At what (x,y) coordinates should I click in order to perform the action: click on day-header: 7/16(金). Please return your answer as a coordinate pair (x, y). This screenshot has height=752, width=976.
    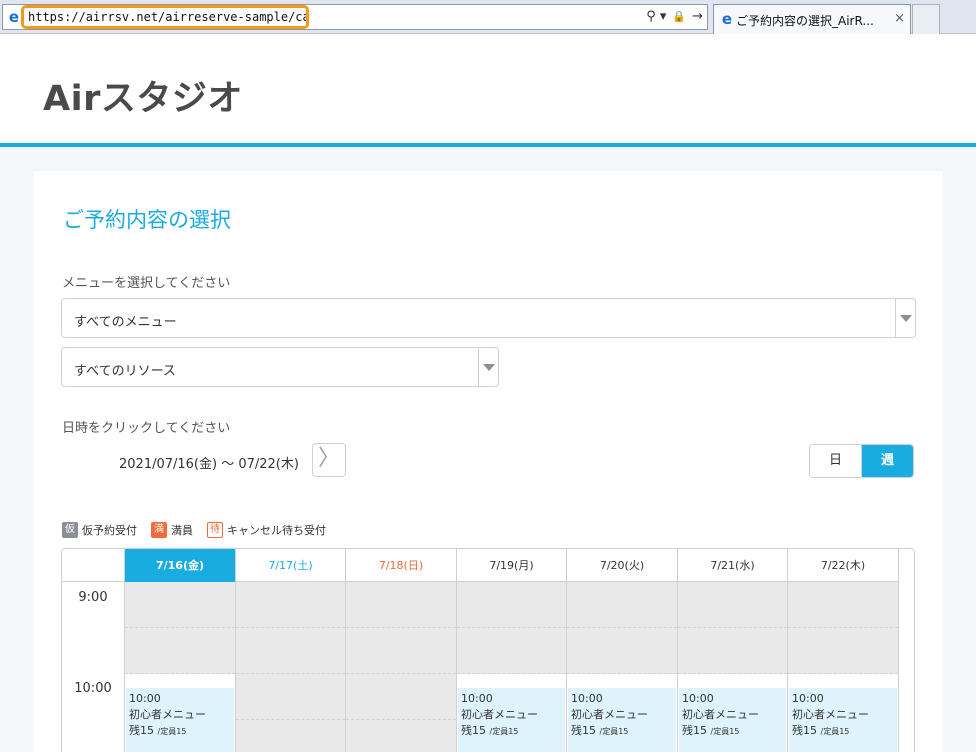
    Looking at the image, I should click on (179, 565).